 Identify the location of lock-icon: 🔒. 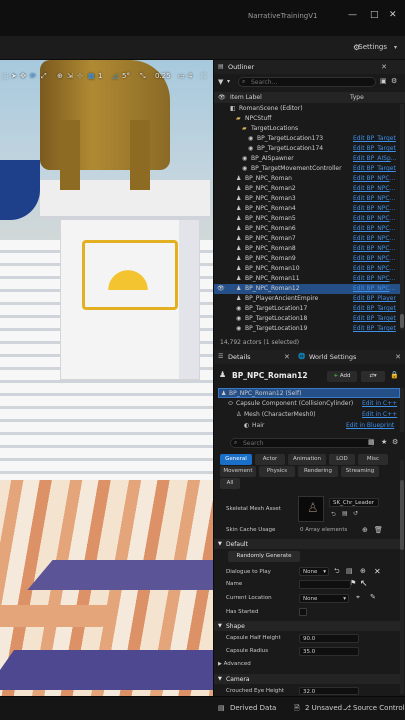
(394, 375).